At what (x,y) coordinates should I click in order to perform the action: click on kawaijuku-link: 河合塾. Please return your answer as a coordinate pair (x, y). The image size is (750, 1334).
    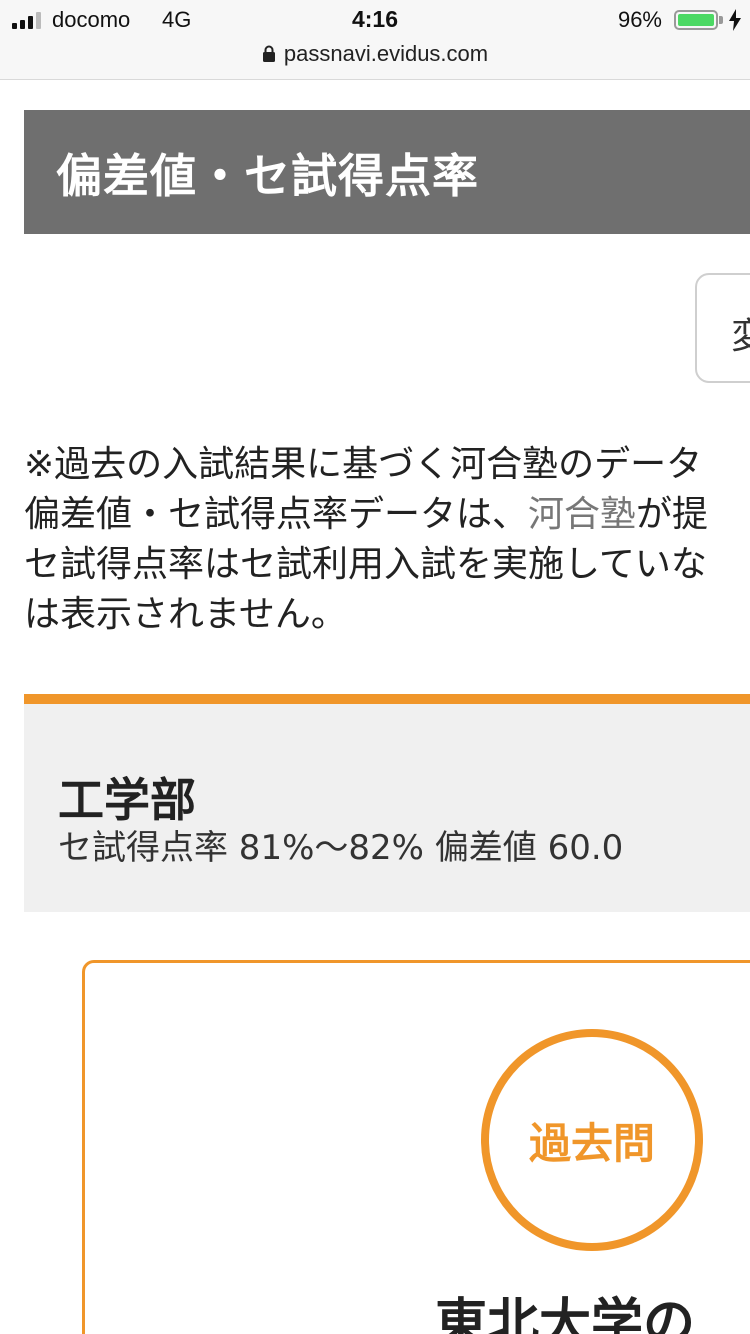
    Looking at the image, I should click on (582, 514).